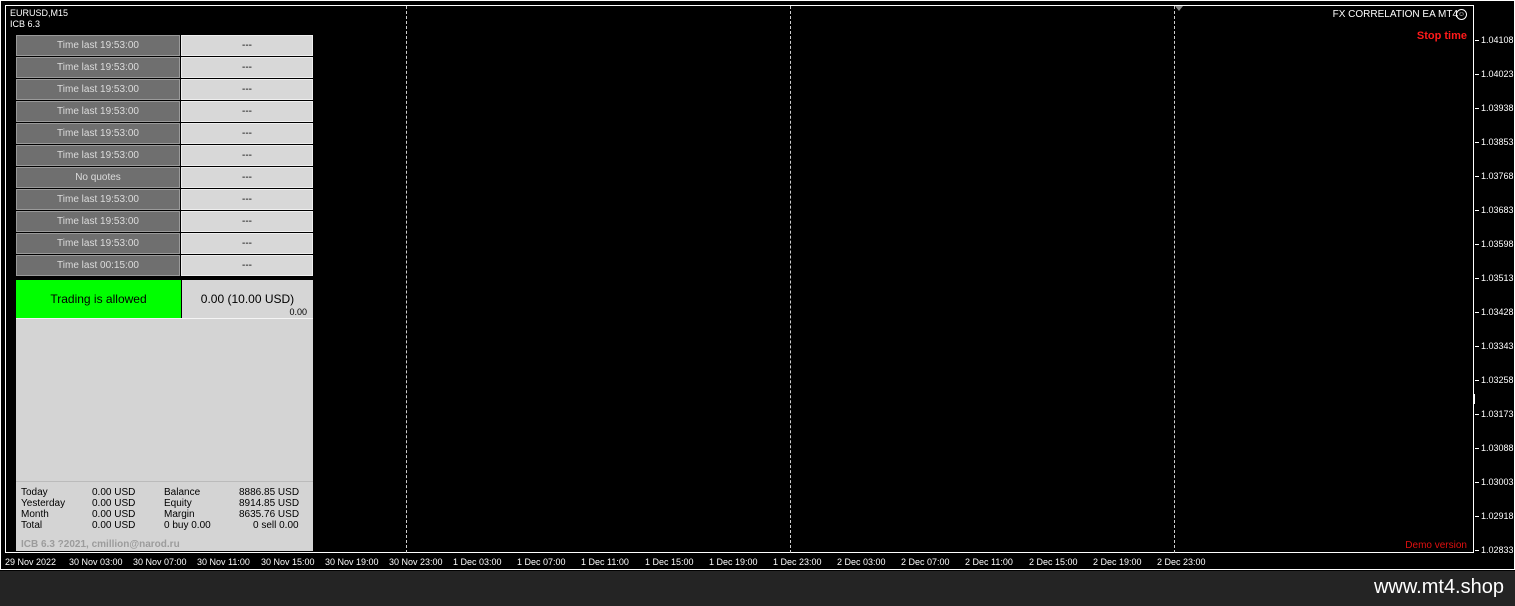  What do you see at coordinates (187, 525) in the screenshot?
I see `buy-summary: 0 buy 0.00` at bounding box center [187, 525].